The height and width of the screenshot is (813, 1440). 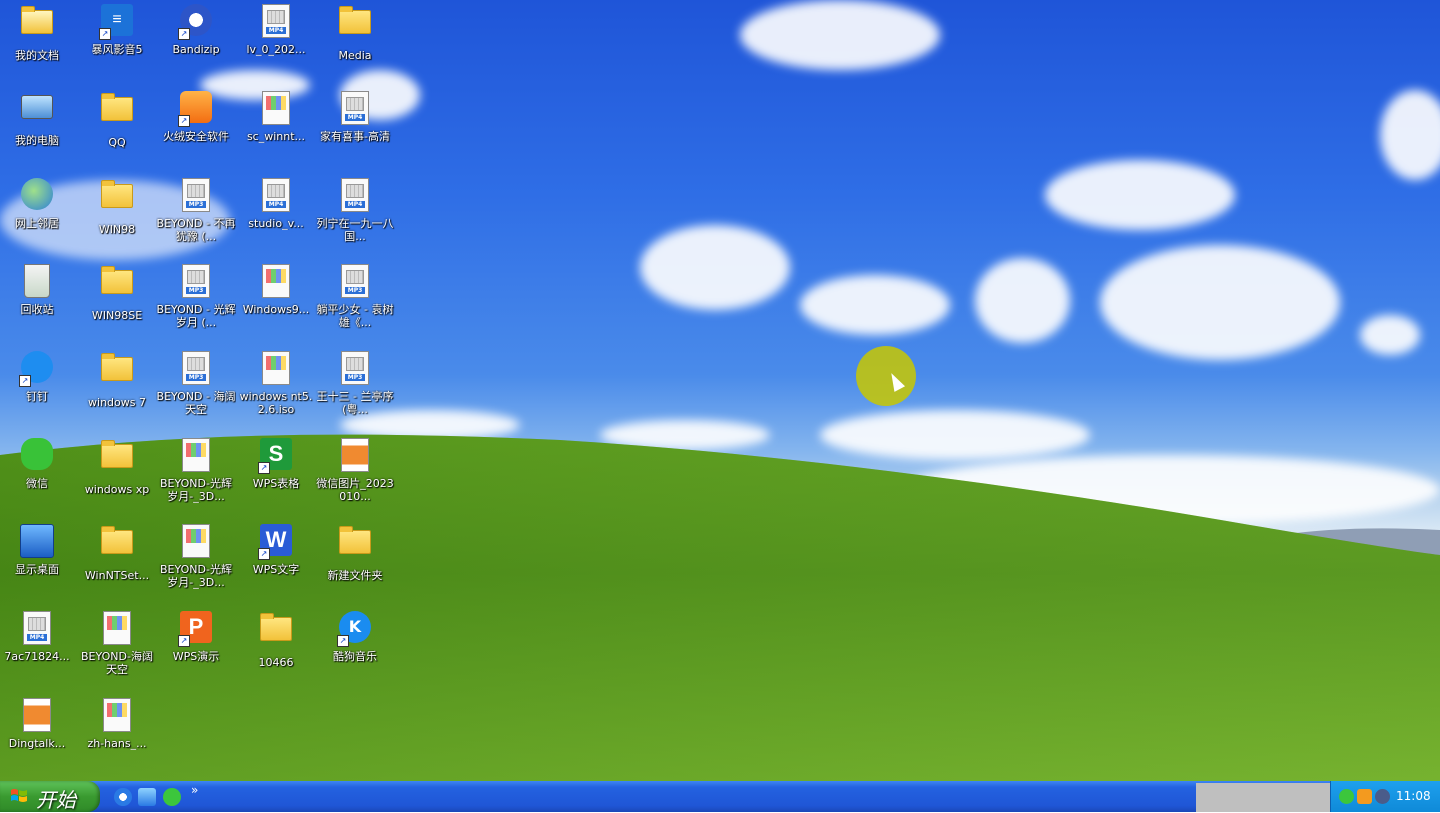 What do you see at coordinates (355, 32) in the screenshot?
I see `desktop-icon-i5: Media` at bounding box center [355, 32].